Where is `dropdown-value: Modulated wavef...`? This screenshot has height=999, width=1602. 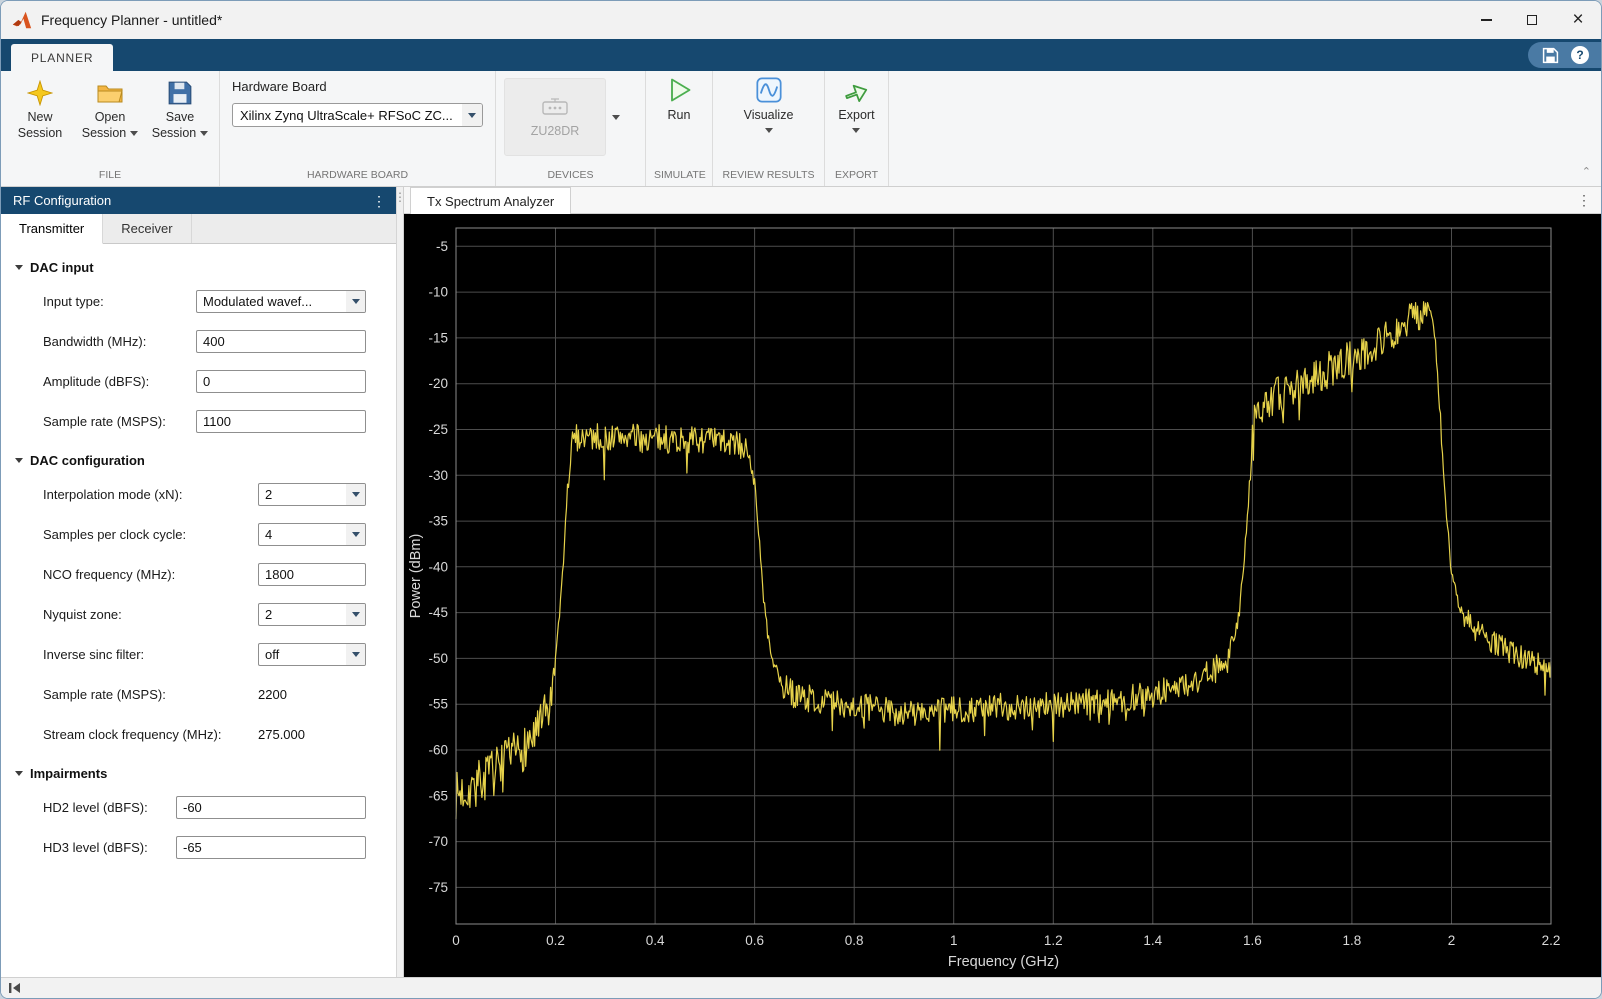 dropdown-value: Modulated wavef... is located at coordinates (258, 301).